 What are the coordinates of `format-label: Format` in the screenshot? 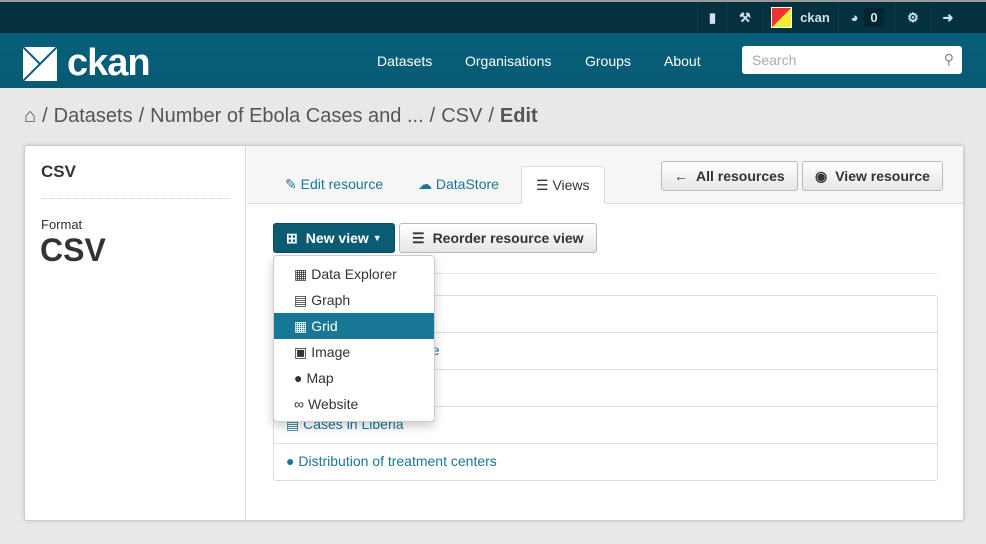 It's located at (62, 224).